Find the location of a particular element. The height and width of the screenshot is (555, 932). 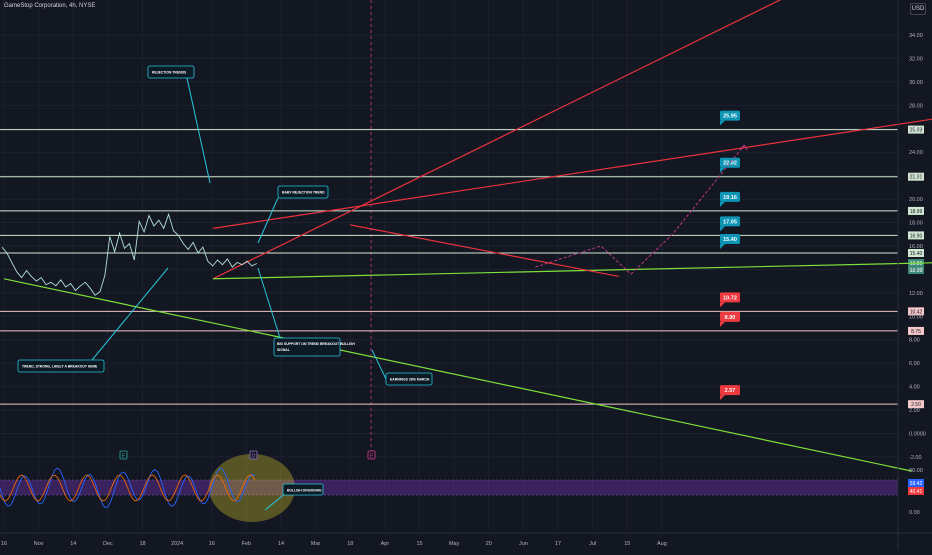

y-tick-label: 32.00 is located at coordinates (916, 59).